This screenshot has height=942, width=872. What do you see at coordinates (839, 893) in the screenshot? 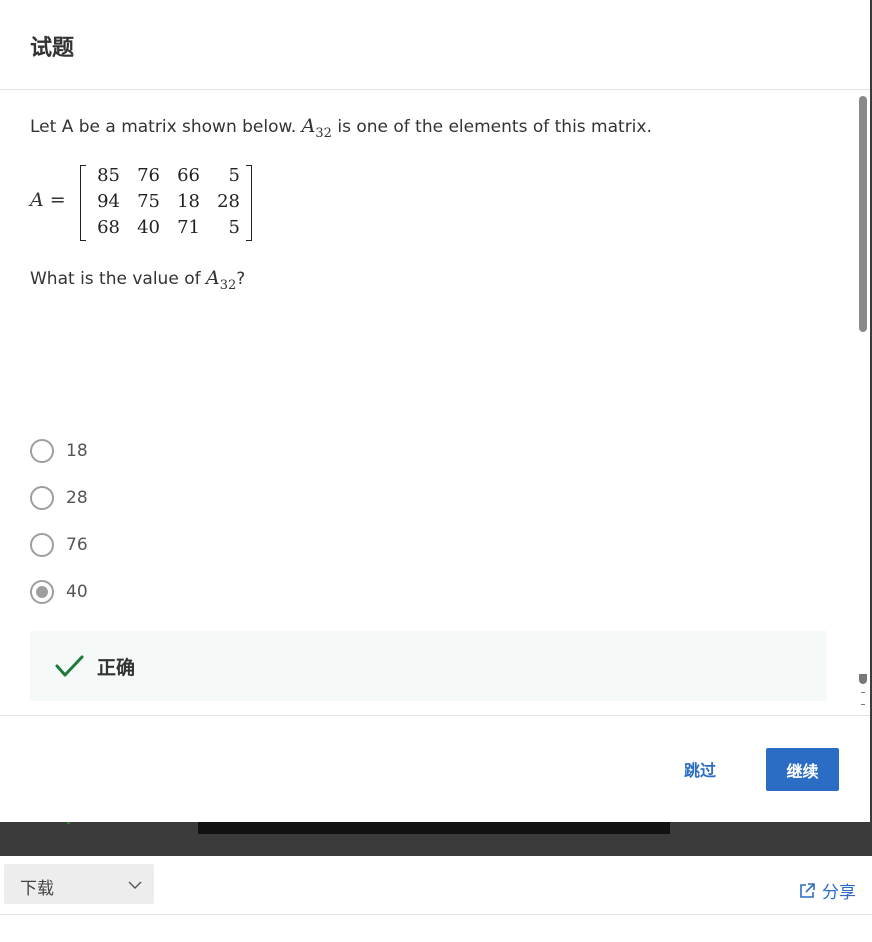
I see `share-label: 分享` at bounding box center [839, 893].